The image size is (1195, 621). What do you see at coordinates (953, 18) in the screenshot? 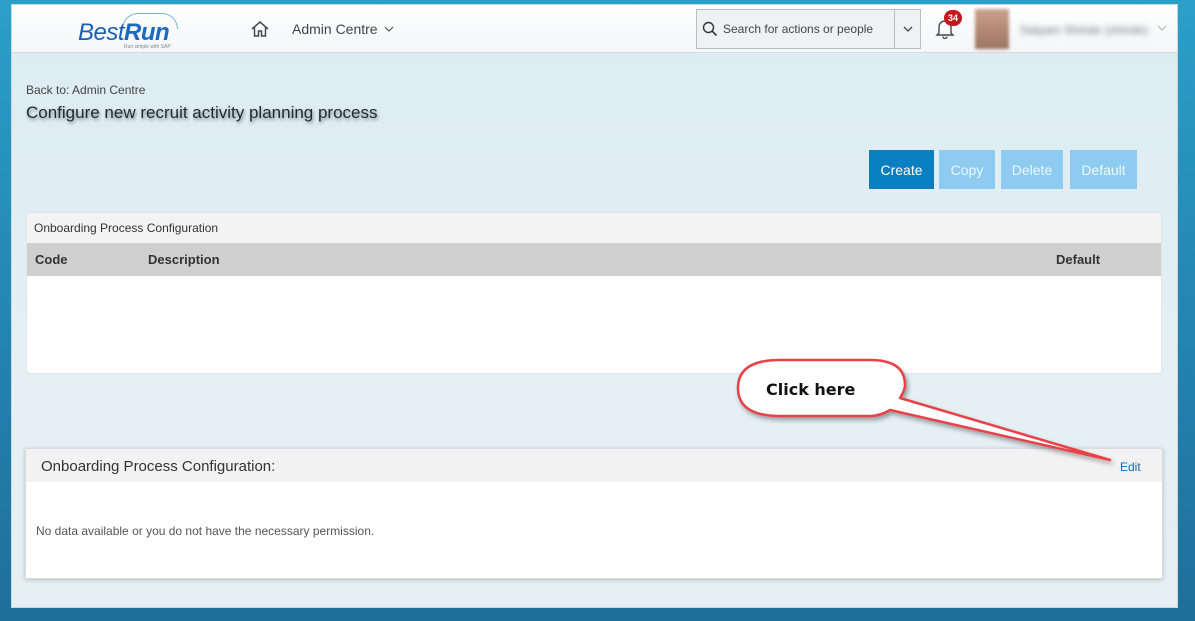
I see `notification-badge: 34` at bounding box center [953, 18].